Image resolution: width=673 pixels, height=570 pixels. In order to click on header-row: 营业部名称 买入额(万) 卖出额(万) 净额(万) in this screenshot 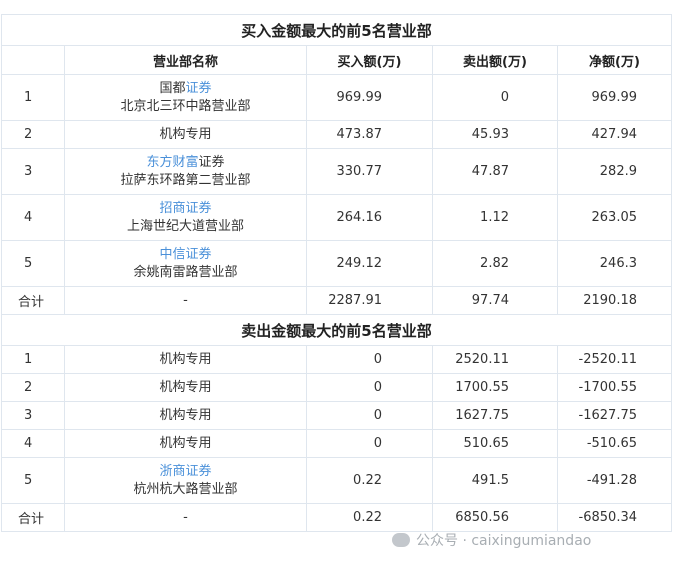, I will do `click(336, 60)`.